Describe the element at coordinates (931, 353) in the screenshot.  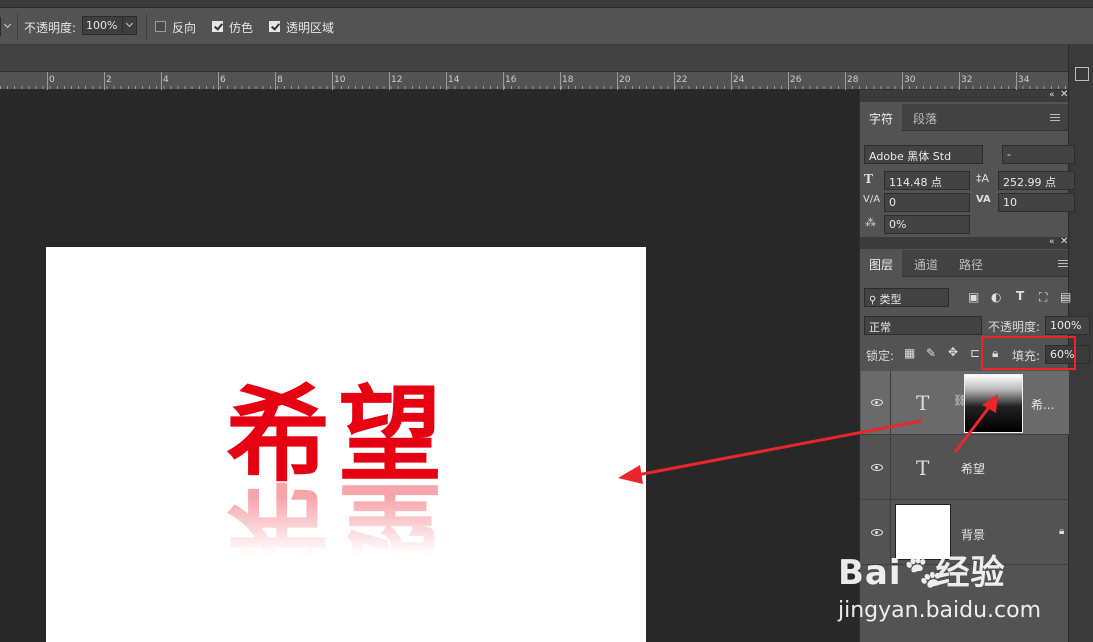
I see `lock-paint-icon: ✎` at that location.